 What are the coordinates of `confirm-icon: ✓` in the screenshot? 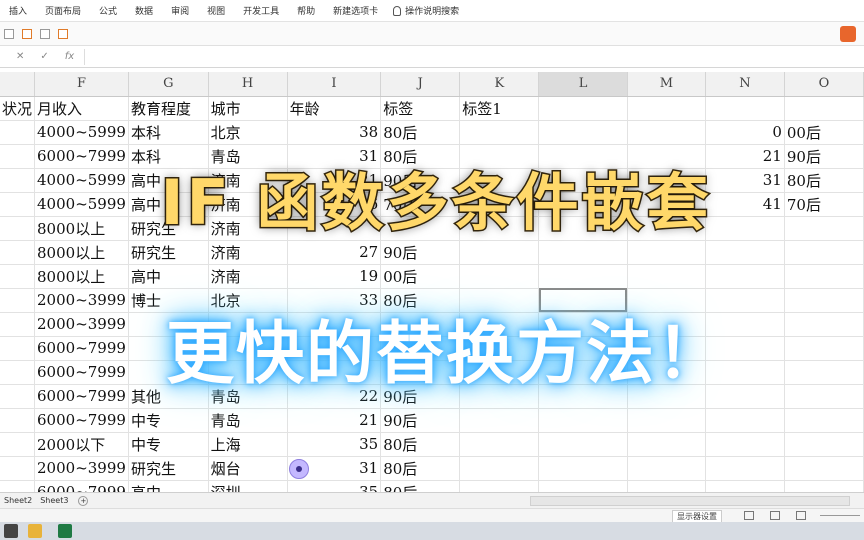 It's located at (44, 56).